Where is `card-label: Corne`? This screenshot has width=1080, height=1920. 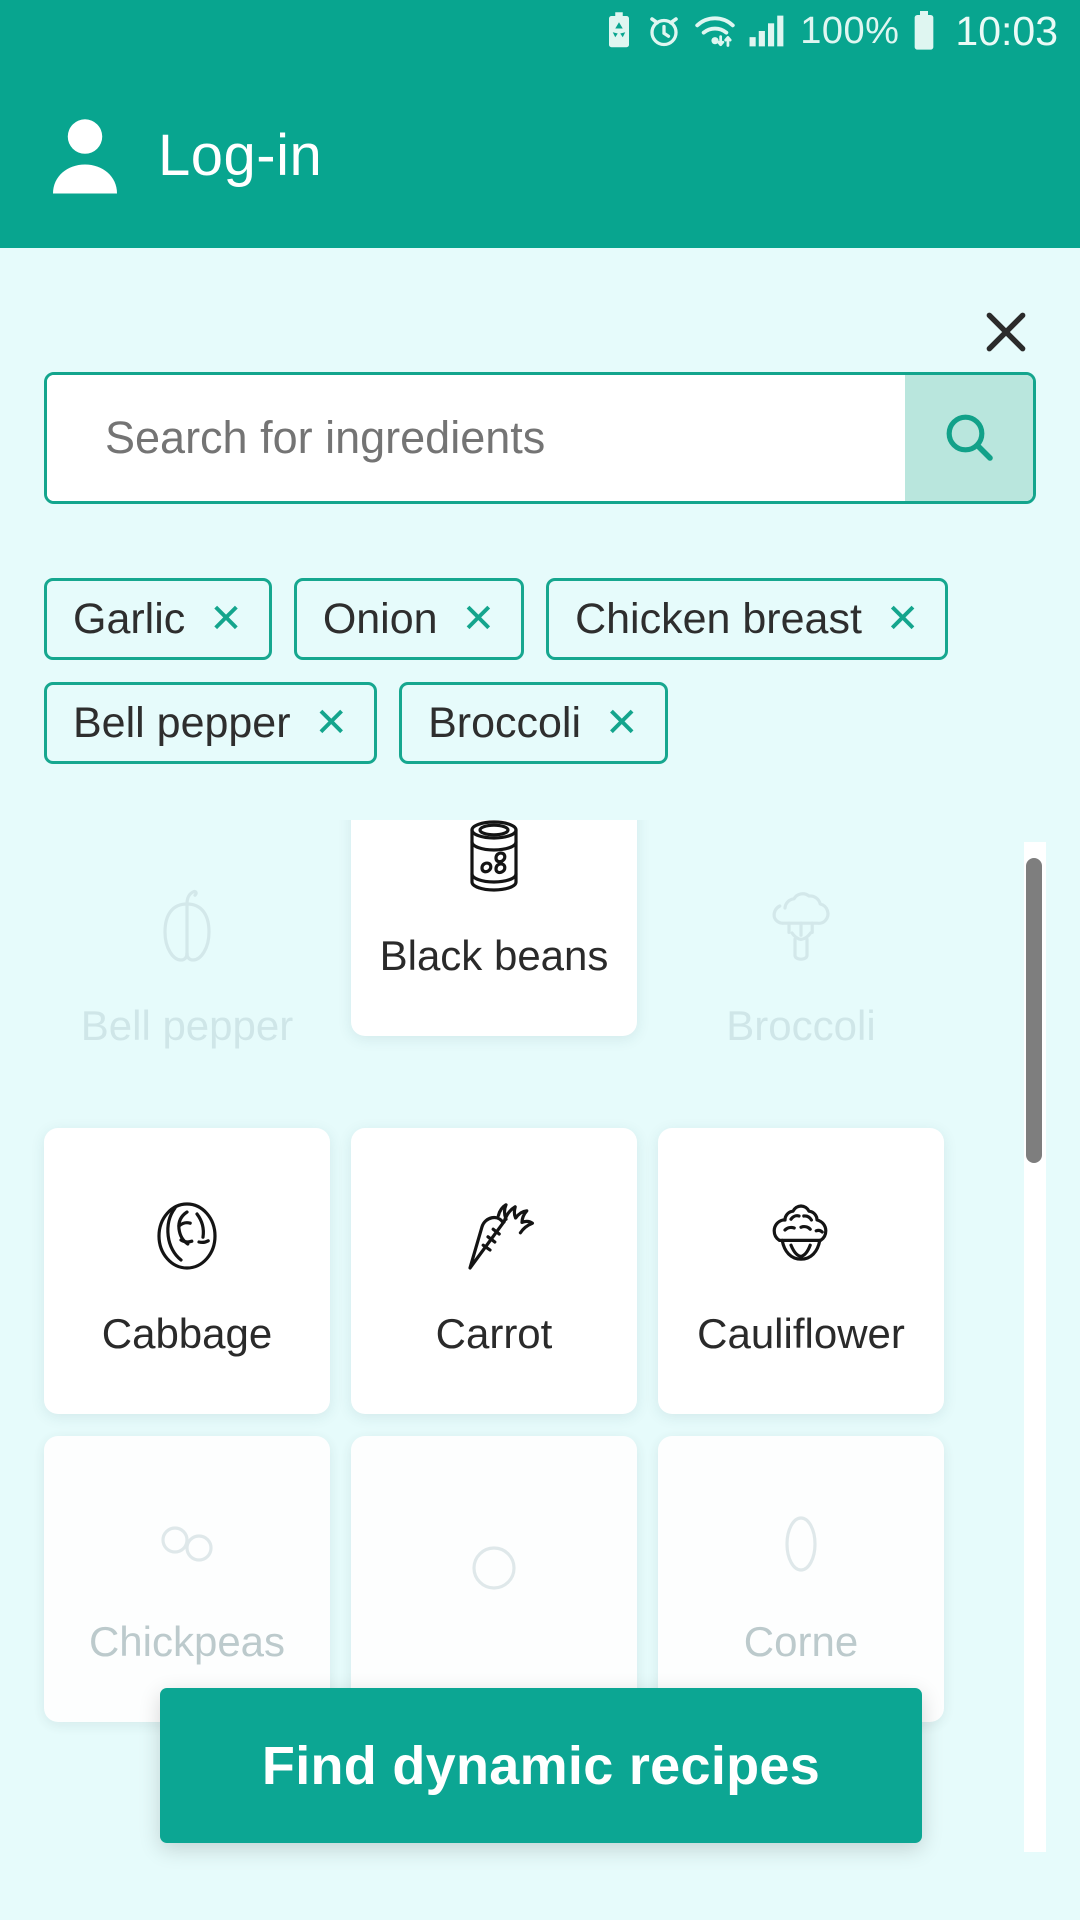 card-label: Corne is located at coordinates (801, 1641).